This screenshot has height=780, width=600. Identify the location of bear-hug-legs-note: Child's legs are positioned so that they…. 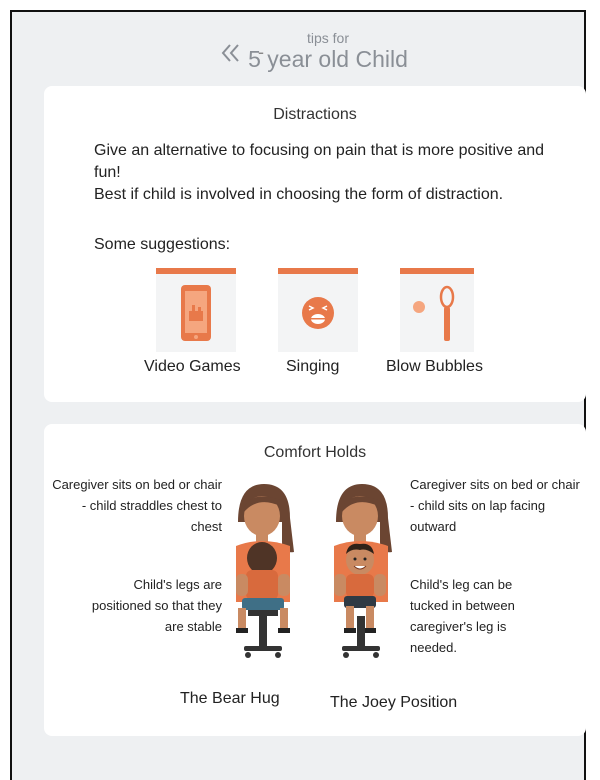
(156, 605).